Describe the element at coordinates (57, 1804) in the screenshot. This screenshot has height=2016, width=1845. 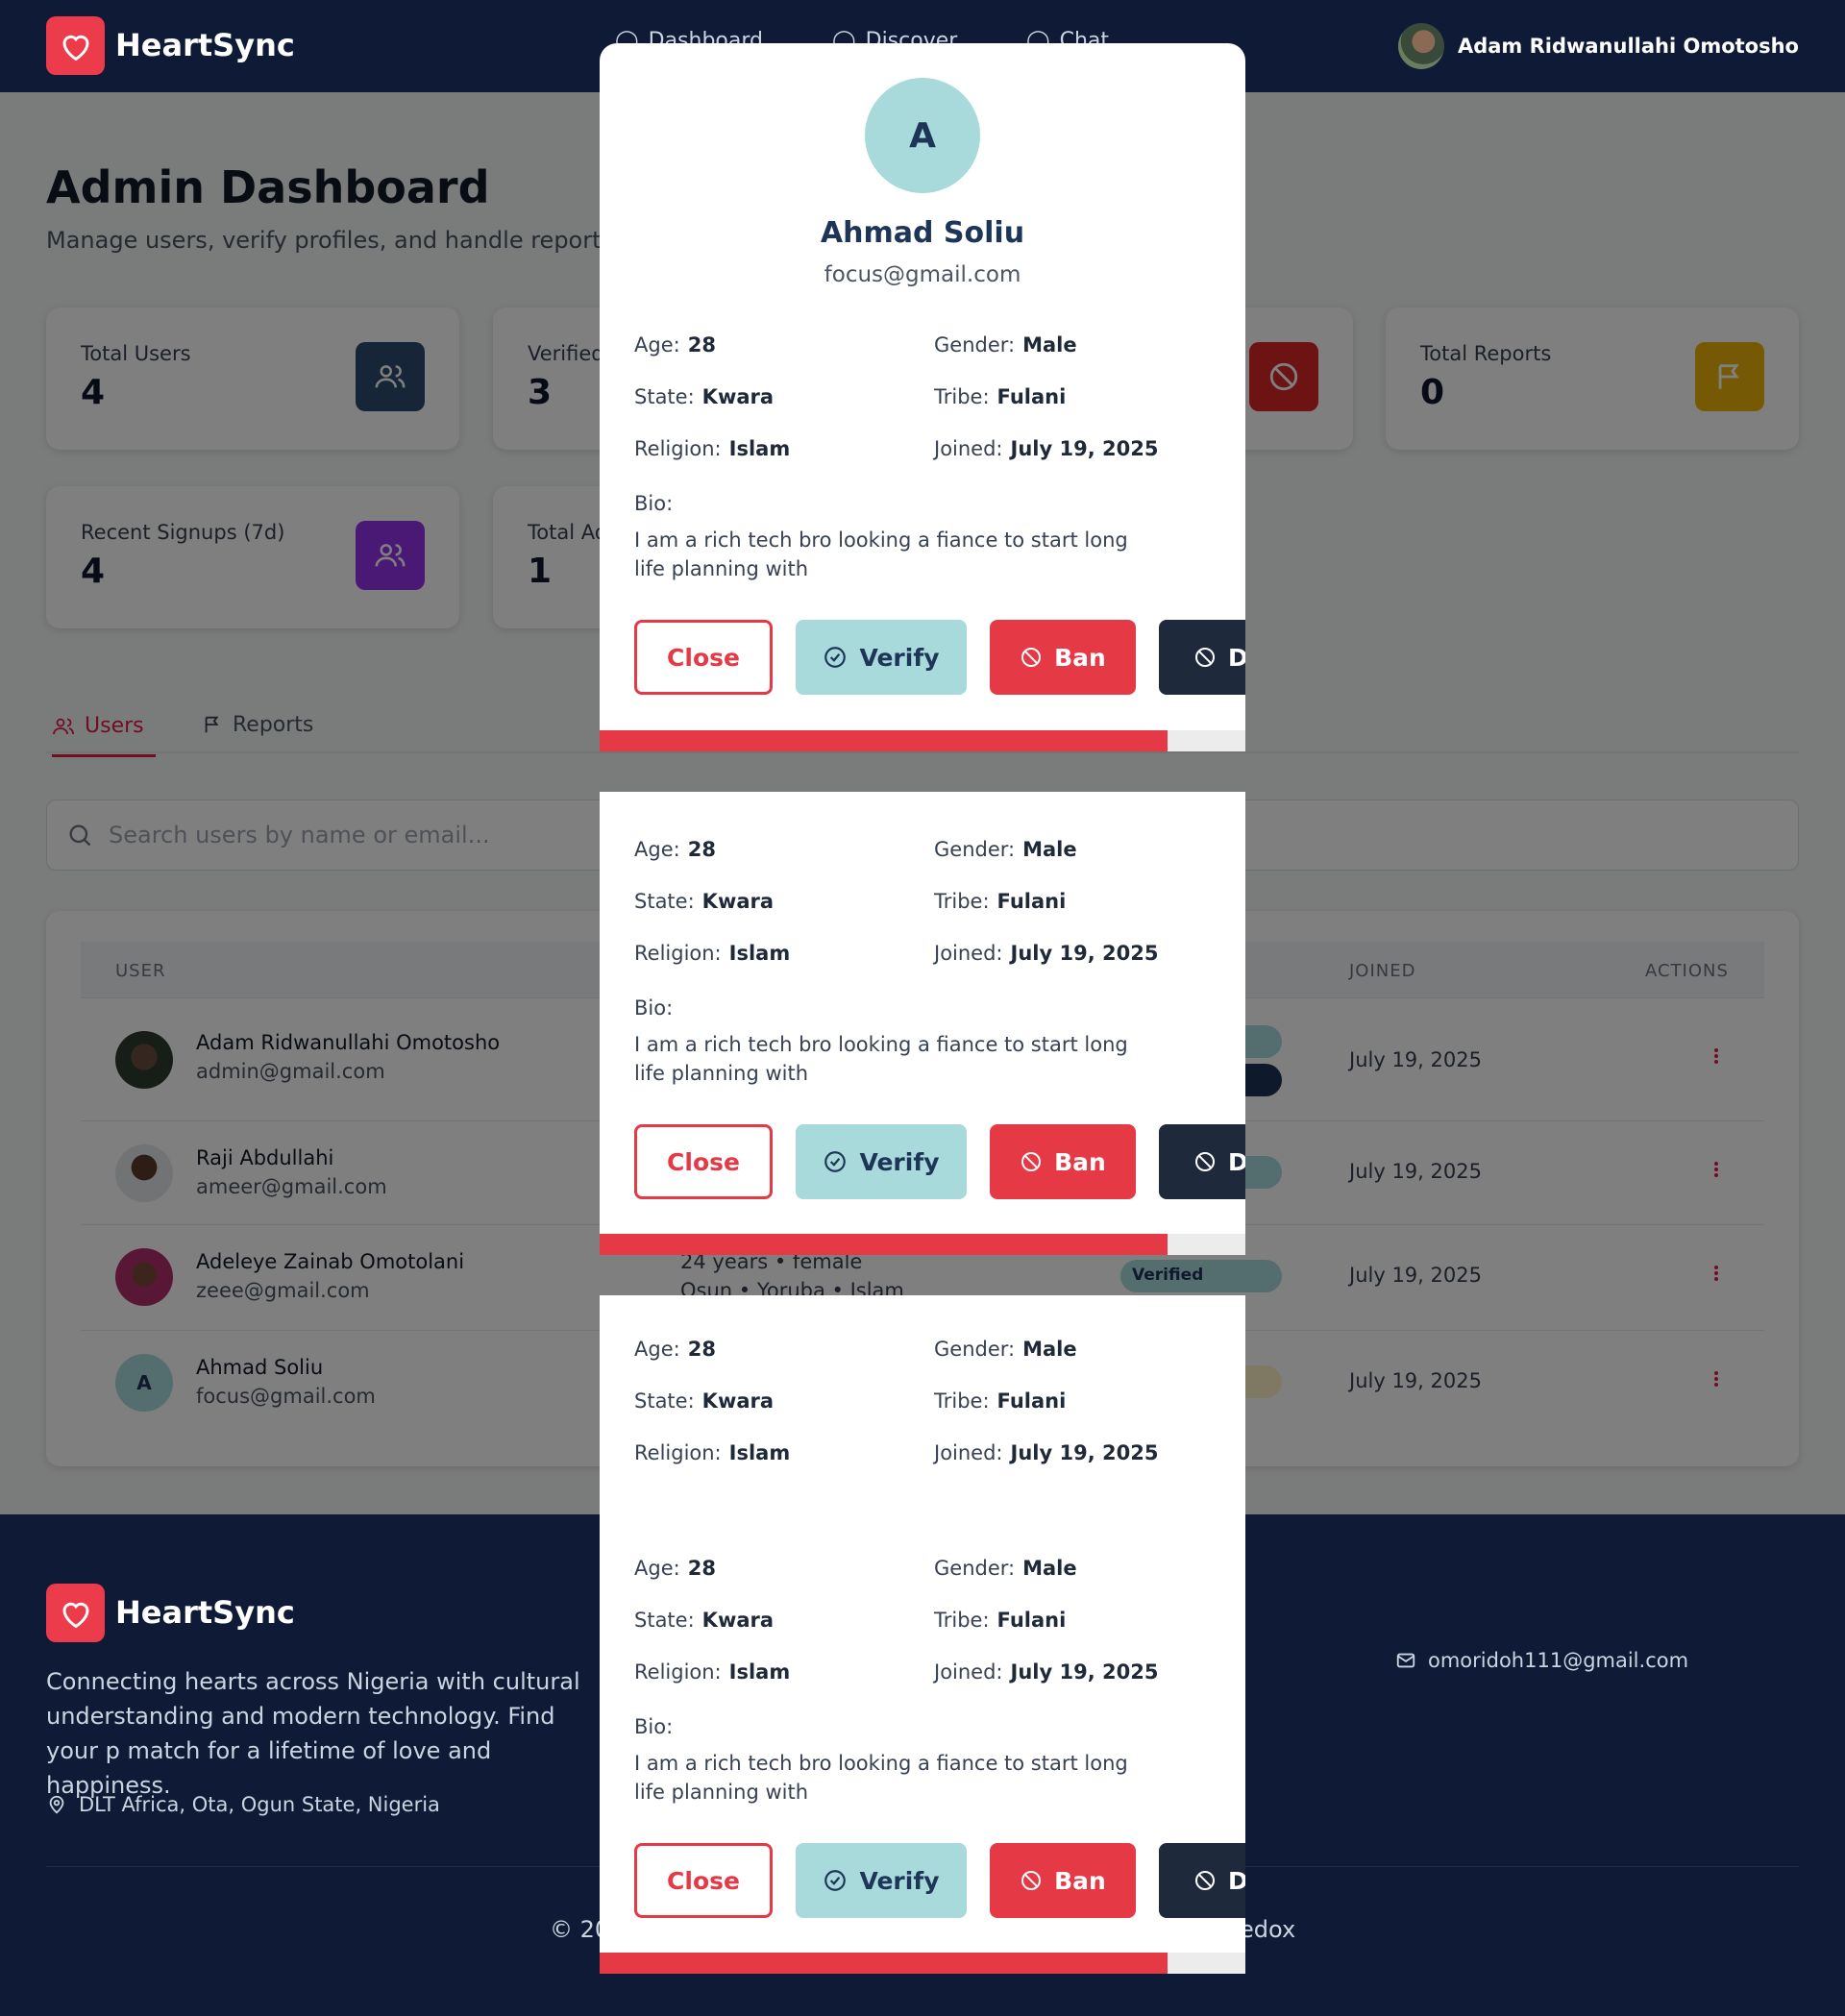
I see `map-pin-icon` at that location.